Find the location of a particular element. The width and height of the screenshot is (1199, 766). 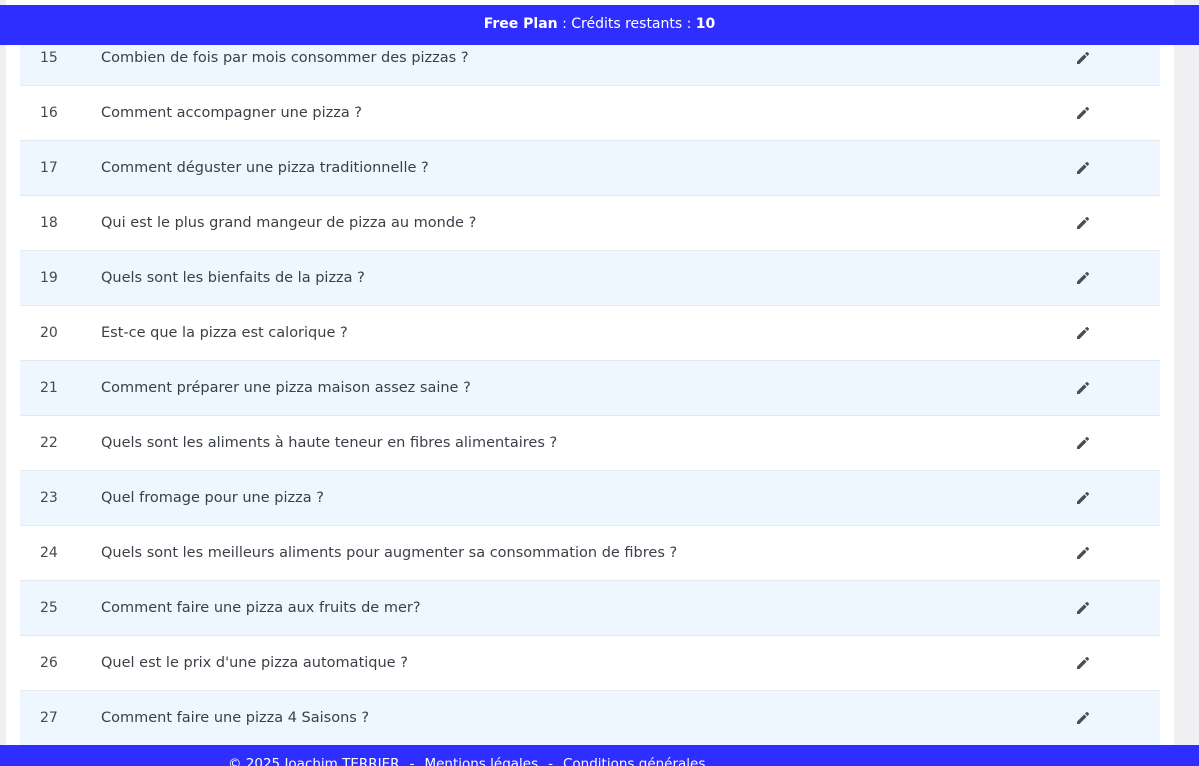

question-text: Comment faire une pizza 4 Saisons ? is located at coordinates (235, 718).